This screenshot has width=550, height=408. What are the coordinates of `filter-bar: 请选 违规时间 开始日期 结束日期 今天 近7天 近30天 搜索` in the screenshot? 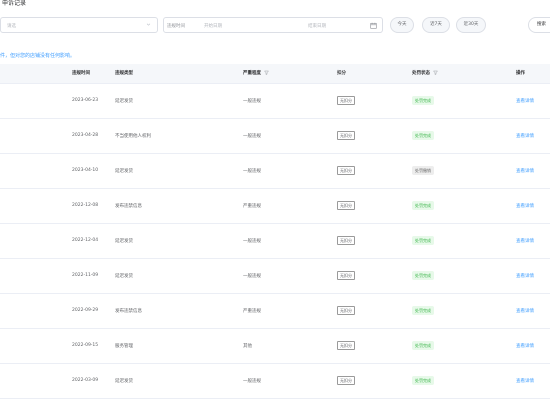 It's located at (275, 25).